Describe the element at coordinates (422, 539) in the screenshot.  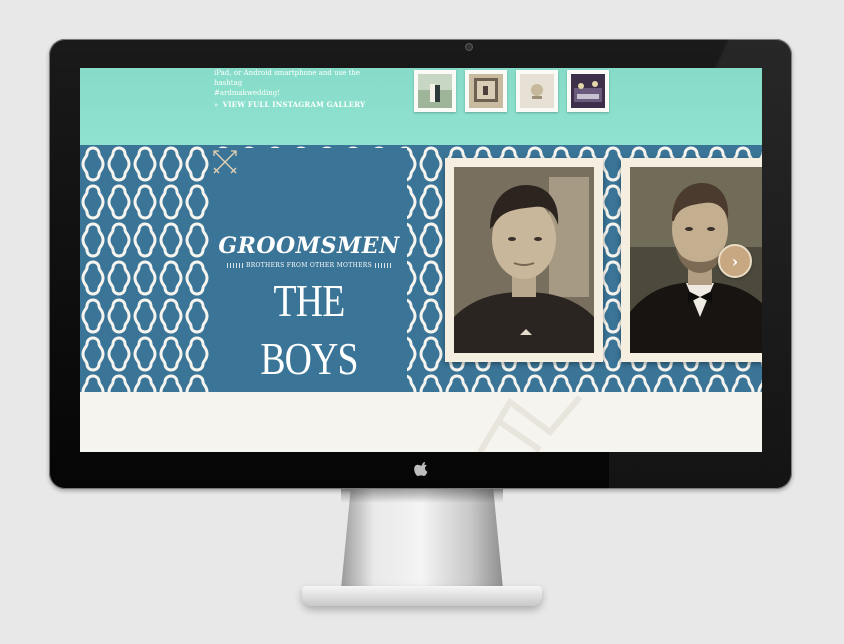
I see `monitor-stand-neck` at that location.